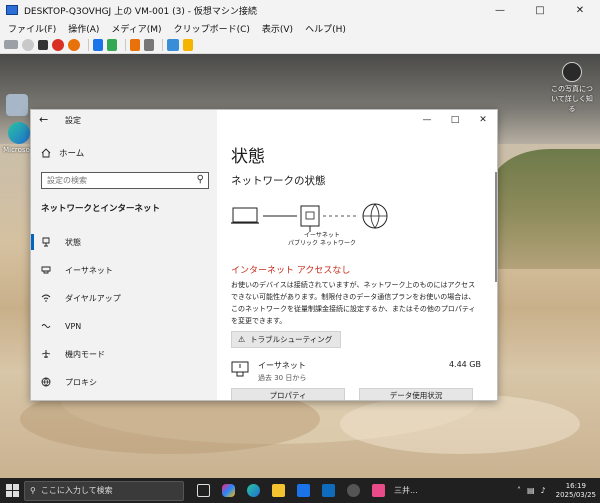  I want to click on settings-close-button: ✕, so click(483, 120).